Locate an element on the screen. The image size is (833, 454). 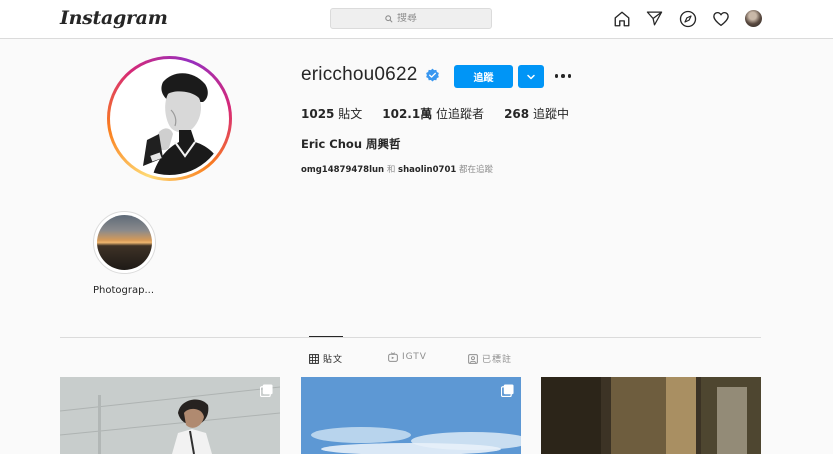
profile-avatar is located at coordinates (753, 18).